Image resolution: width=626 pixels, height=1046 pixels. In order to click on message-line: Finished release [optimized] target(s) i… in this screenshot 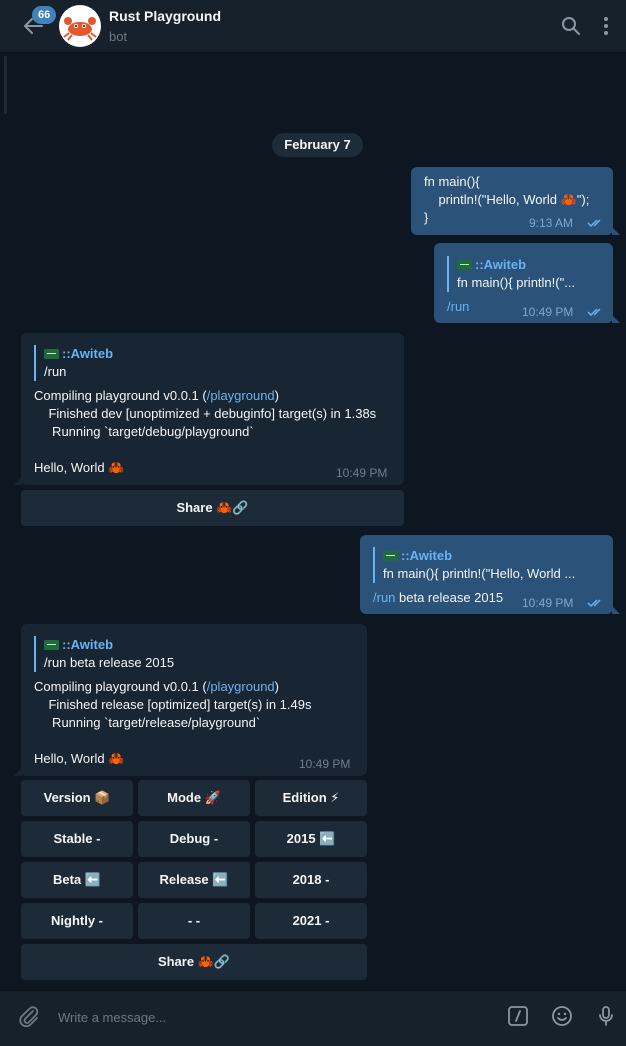, I will do `click(173, 704)`.